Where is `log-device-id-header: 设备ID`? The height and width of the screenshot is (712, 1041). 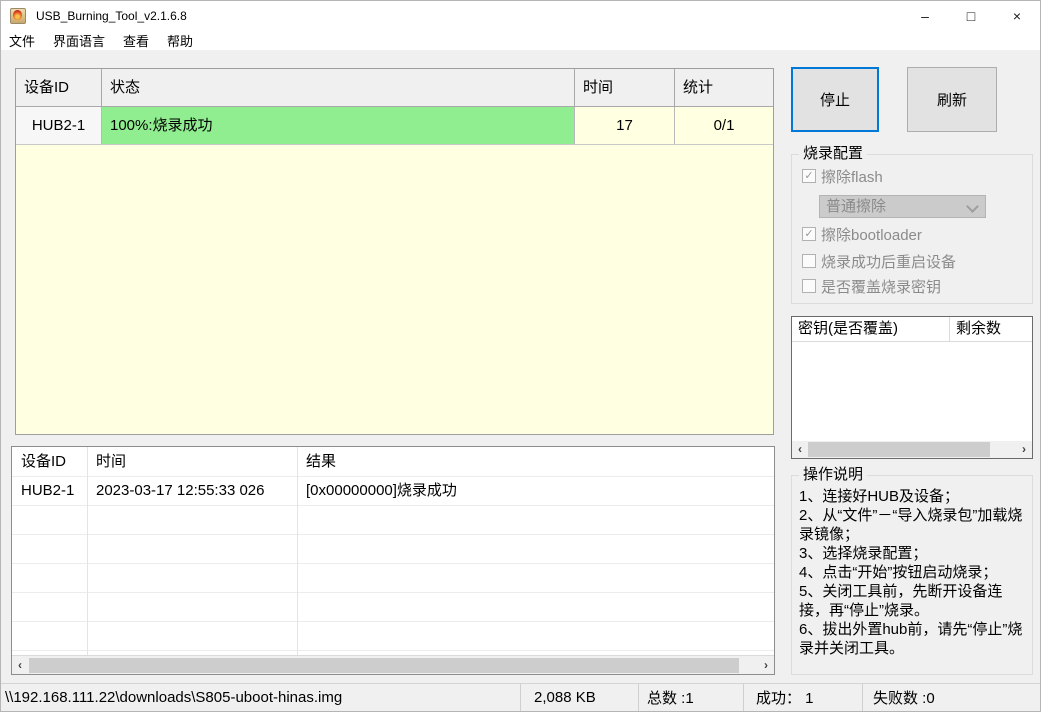
log-device-id-header: 设备ID is located at coordinates (49, 461).